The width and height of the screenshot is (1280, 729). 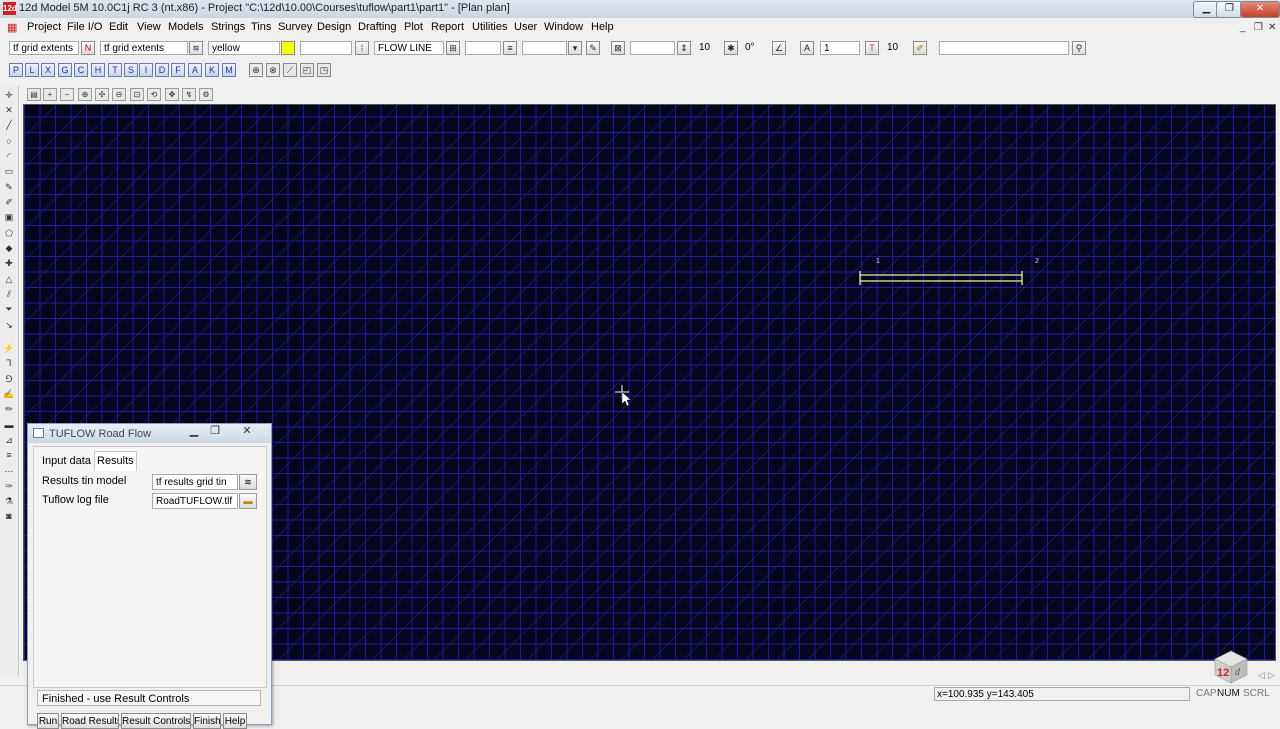 What do you see at coordinates (50, 94) in the screenshot?
I see `view-add-icon: +` at bounding box center [50, 94].